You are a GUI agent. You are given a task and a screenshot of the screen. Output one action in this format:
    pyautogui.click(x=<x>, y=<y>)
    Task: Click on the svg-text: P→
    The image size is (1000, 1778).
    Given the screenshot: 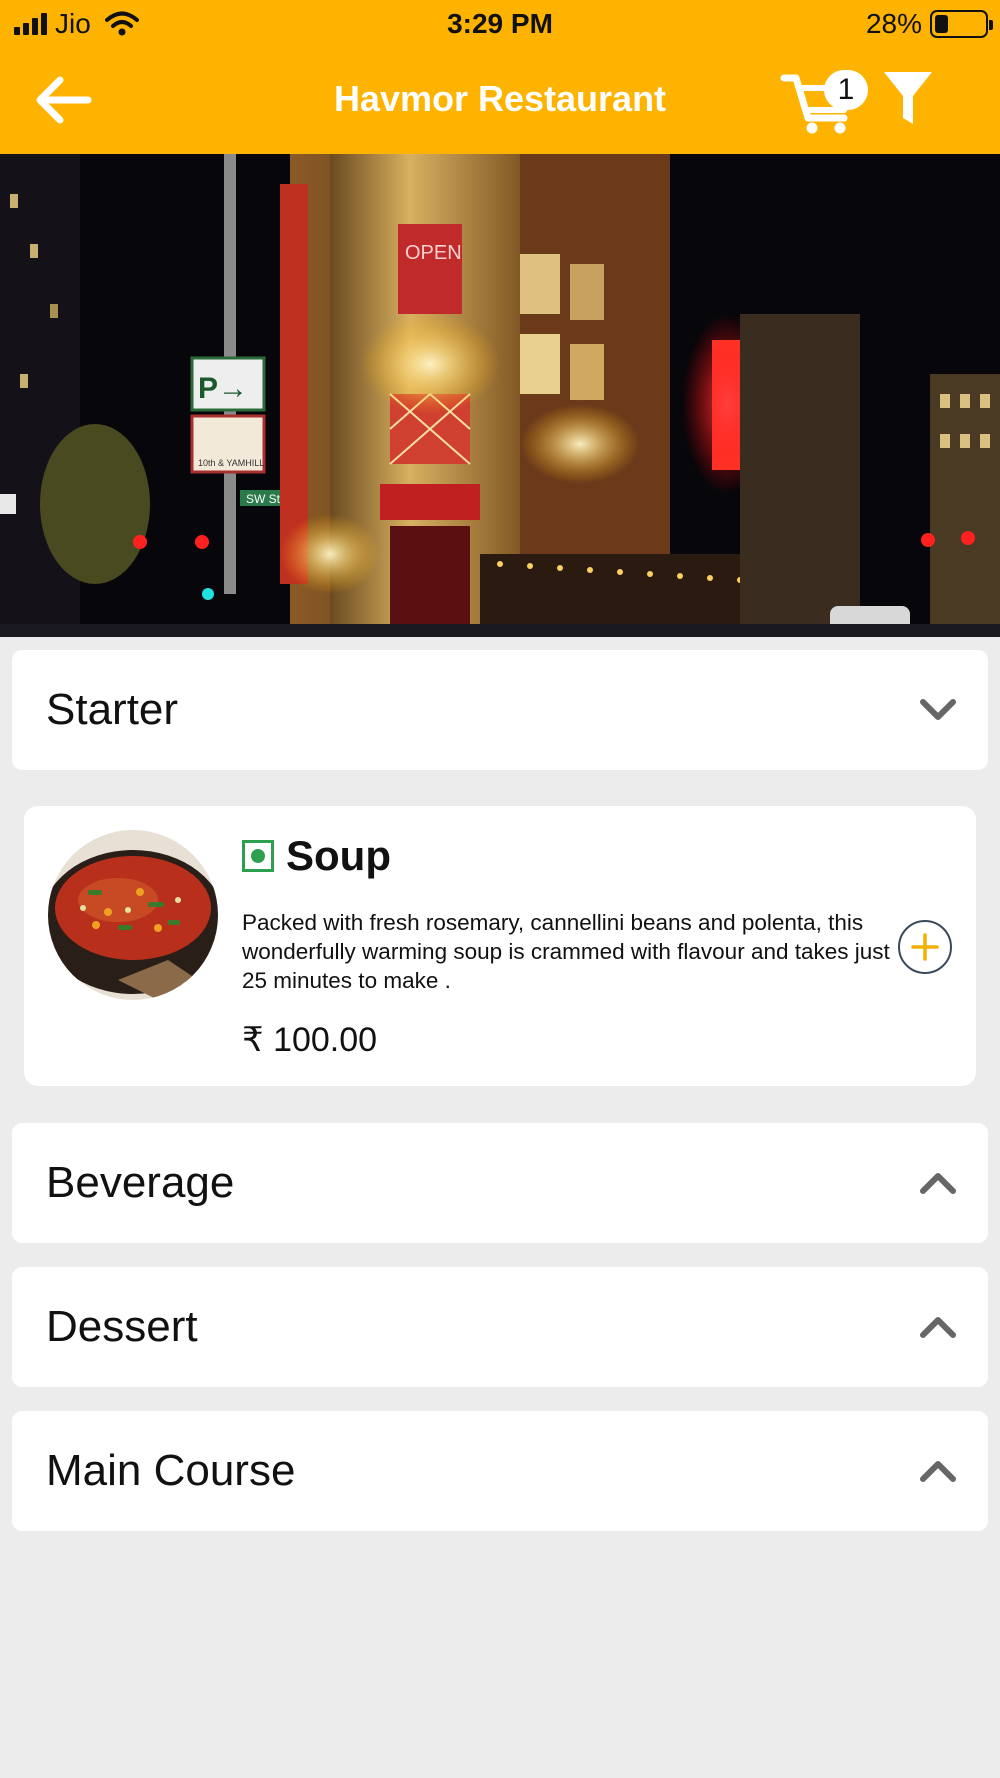 What is the action you would take?
    pyautogui.click(x=223, y=388)
    